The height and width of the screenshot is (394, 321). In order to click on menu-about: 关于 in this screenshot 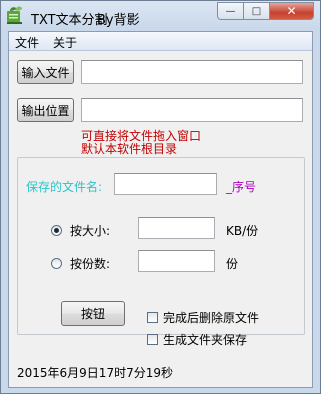, I will do `click(65, 42)`.